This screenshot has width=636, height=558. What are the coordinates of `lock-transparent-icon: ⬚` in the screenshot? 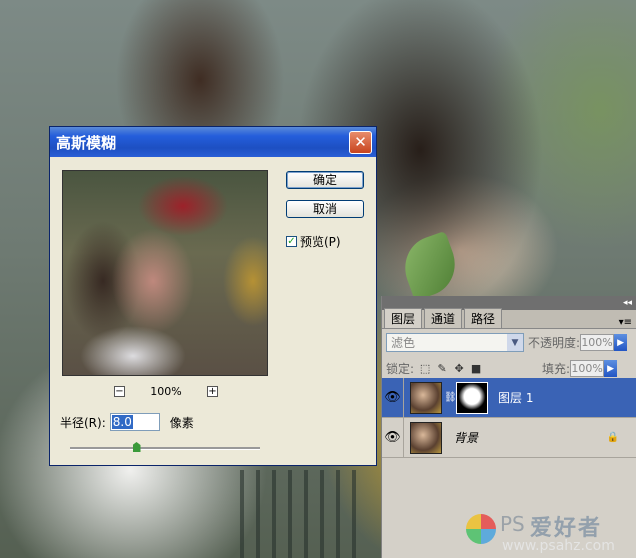 It's located at (425, 368).